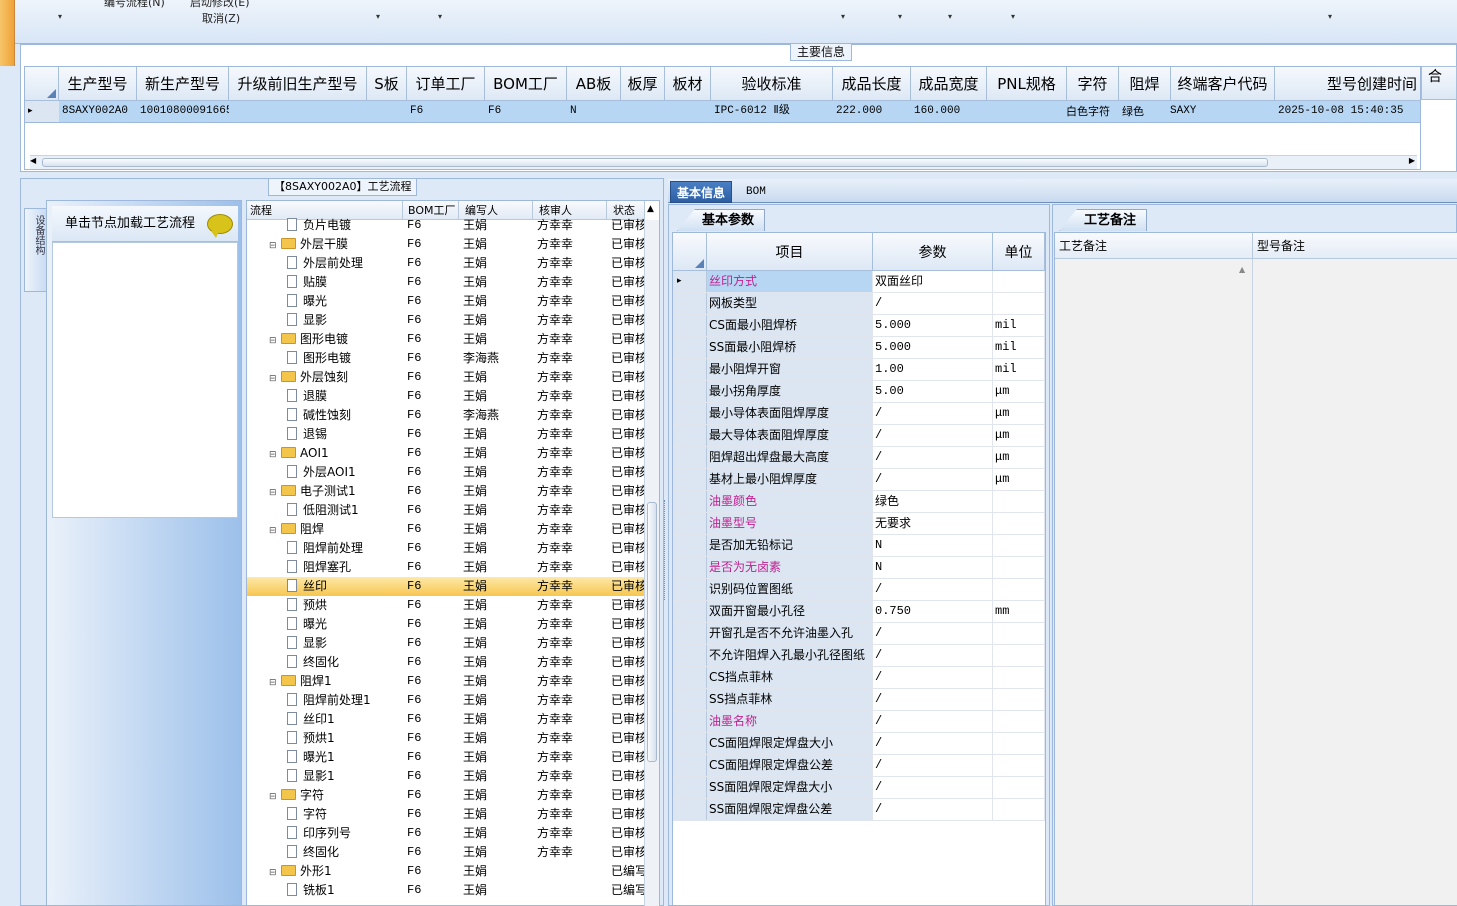 This screenshot has width=1457, height=906. I want to click on column-header: 板厚, so click(643, 84).